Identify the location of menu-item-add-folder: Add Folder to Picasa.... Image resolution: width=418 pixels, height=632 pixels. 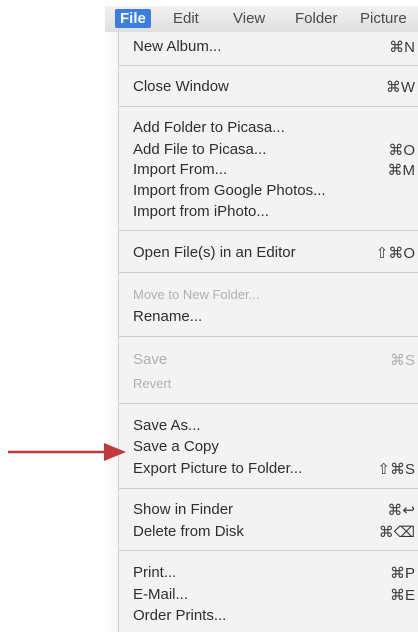
(268, 128).